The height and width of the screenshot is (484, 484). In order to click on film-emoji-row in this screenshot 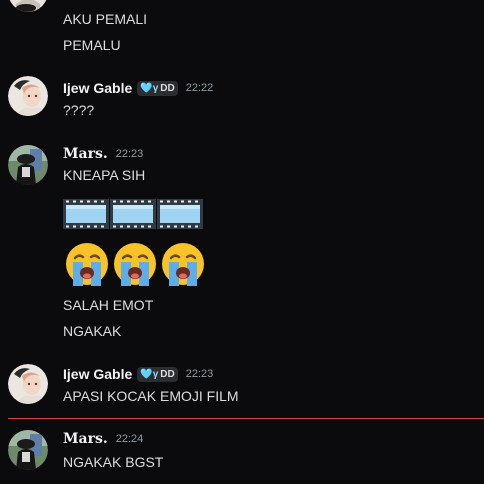, I will do `click(133, 214)`.